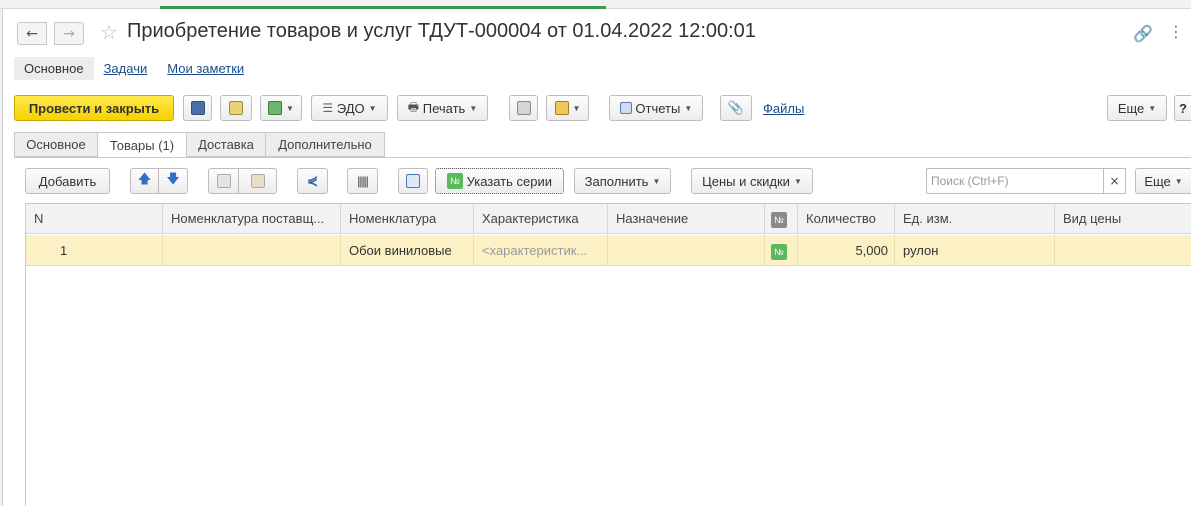 This screenshot has height=506, width=1191. What do you see at coordinates (1115, 181) in the screenshot?
I see `clear-search-button: ×` at bounding box center [1115, 181].